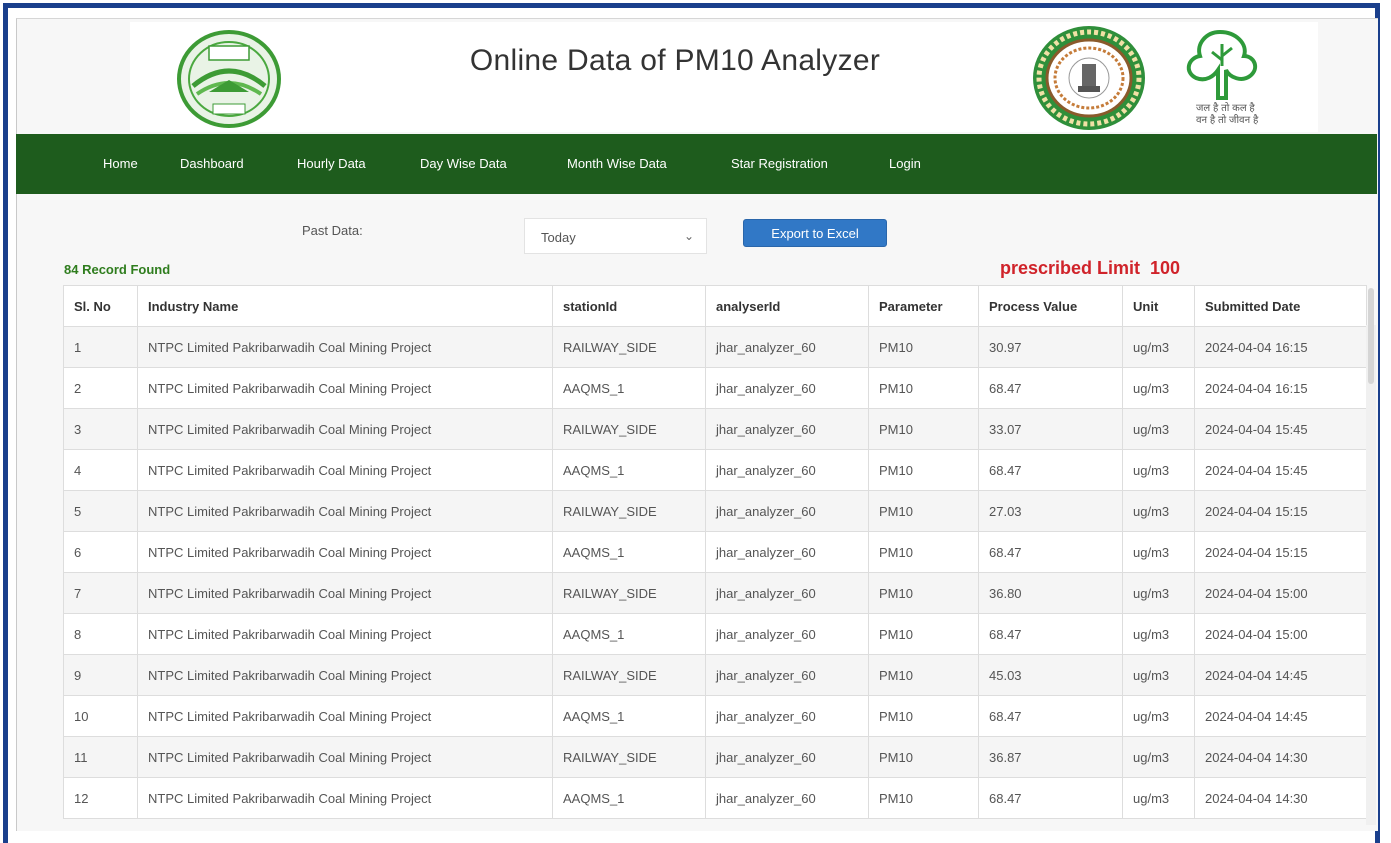 The width and height of the screenshot is (1391, 843). What do you see at coordinates (100, 470) in the screenshot?
I see `cell-sl-no: 4` at bounding box center [100, 470].